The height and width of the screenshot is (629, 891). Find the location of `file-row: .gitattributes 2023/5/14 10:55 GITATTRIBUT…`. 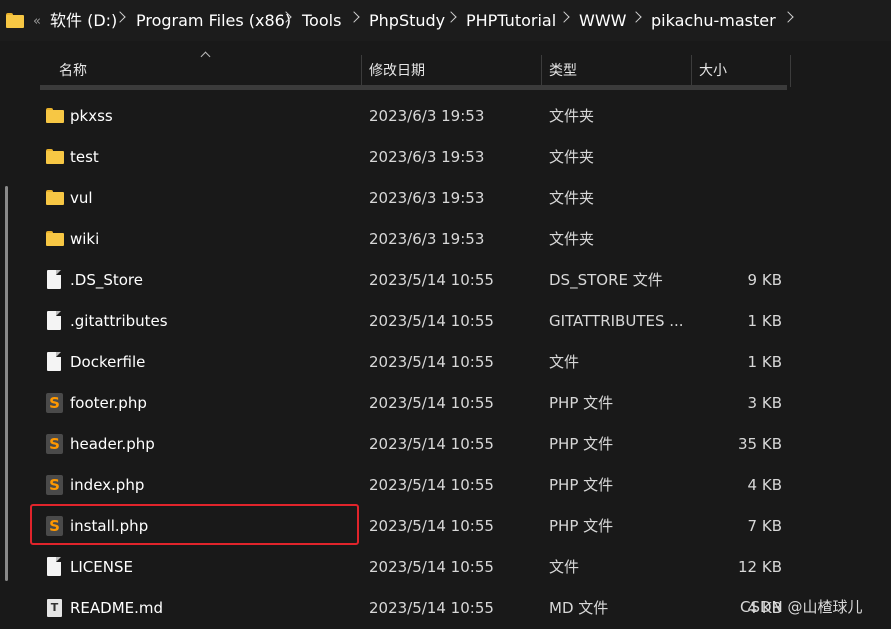

file-row: .gitattributes 2023/5/14 10:55 GITATTRIBUT… is located at coordinates (415, 321).